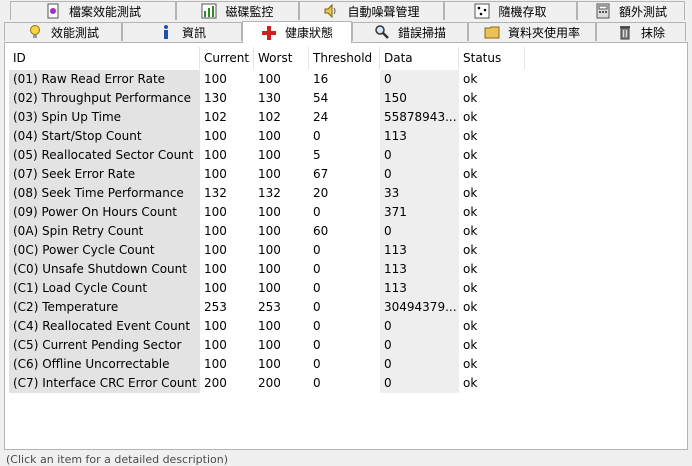  Describe the element at coordinates (267, 345) in the screenshot. I see `table-row: (C5) Current Pending Sector 100 100 0 0 ok` at that location.